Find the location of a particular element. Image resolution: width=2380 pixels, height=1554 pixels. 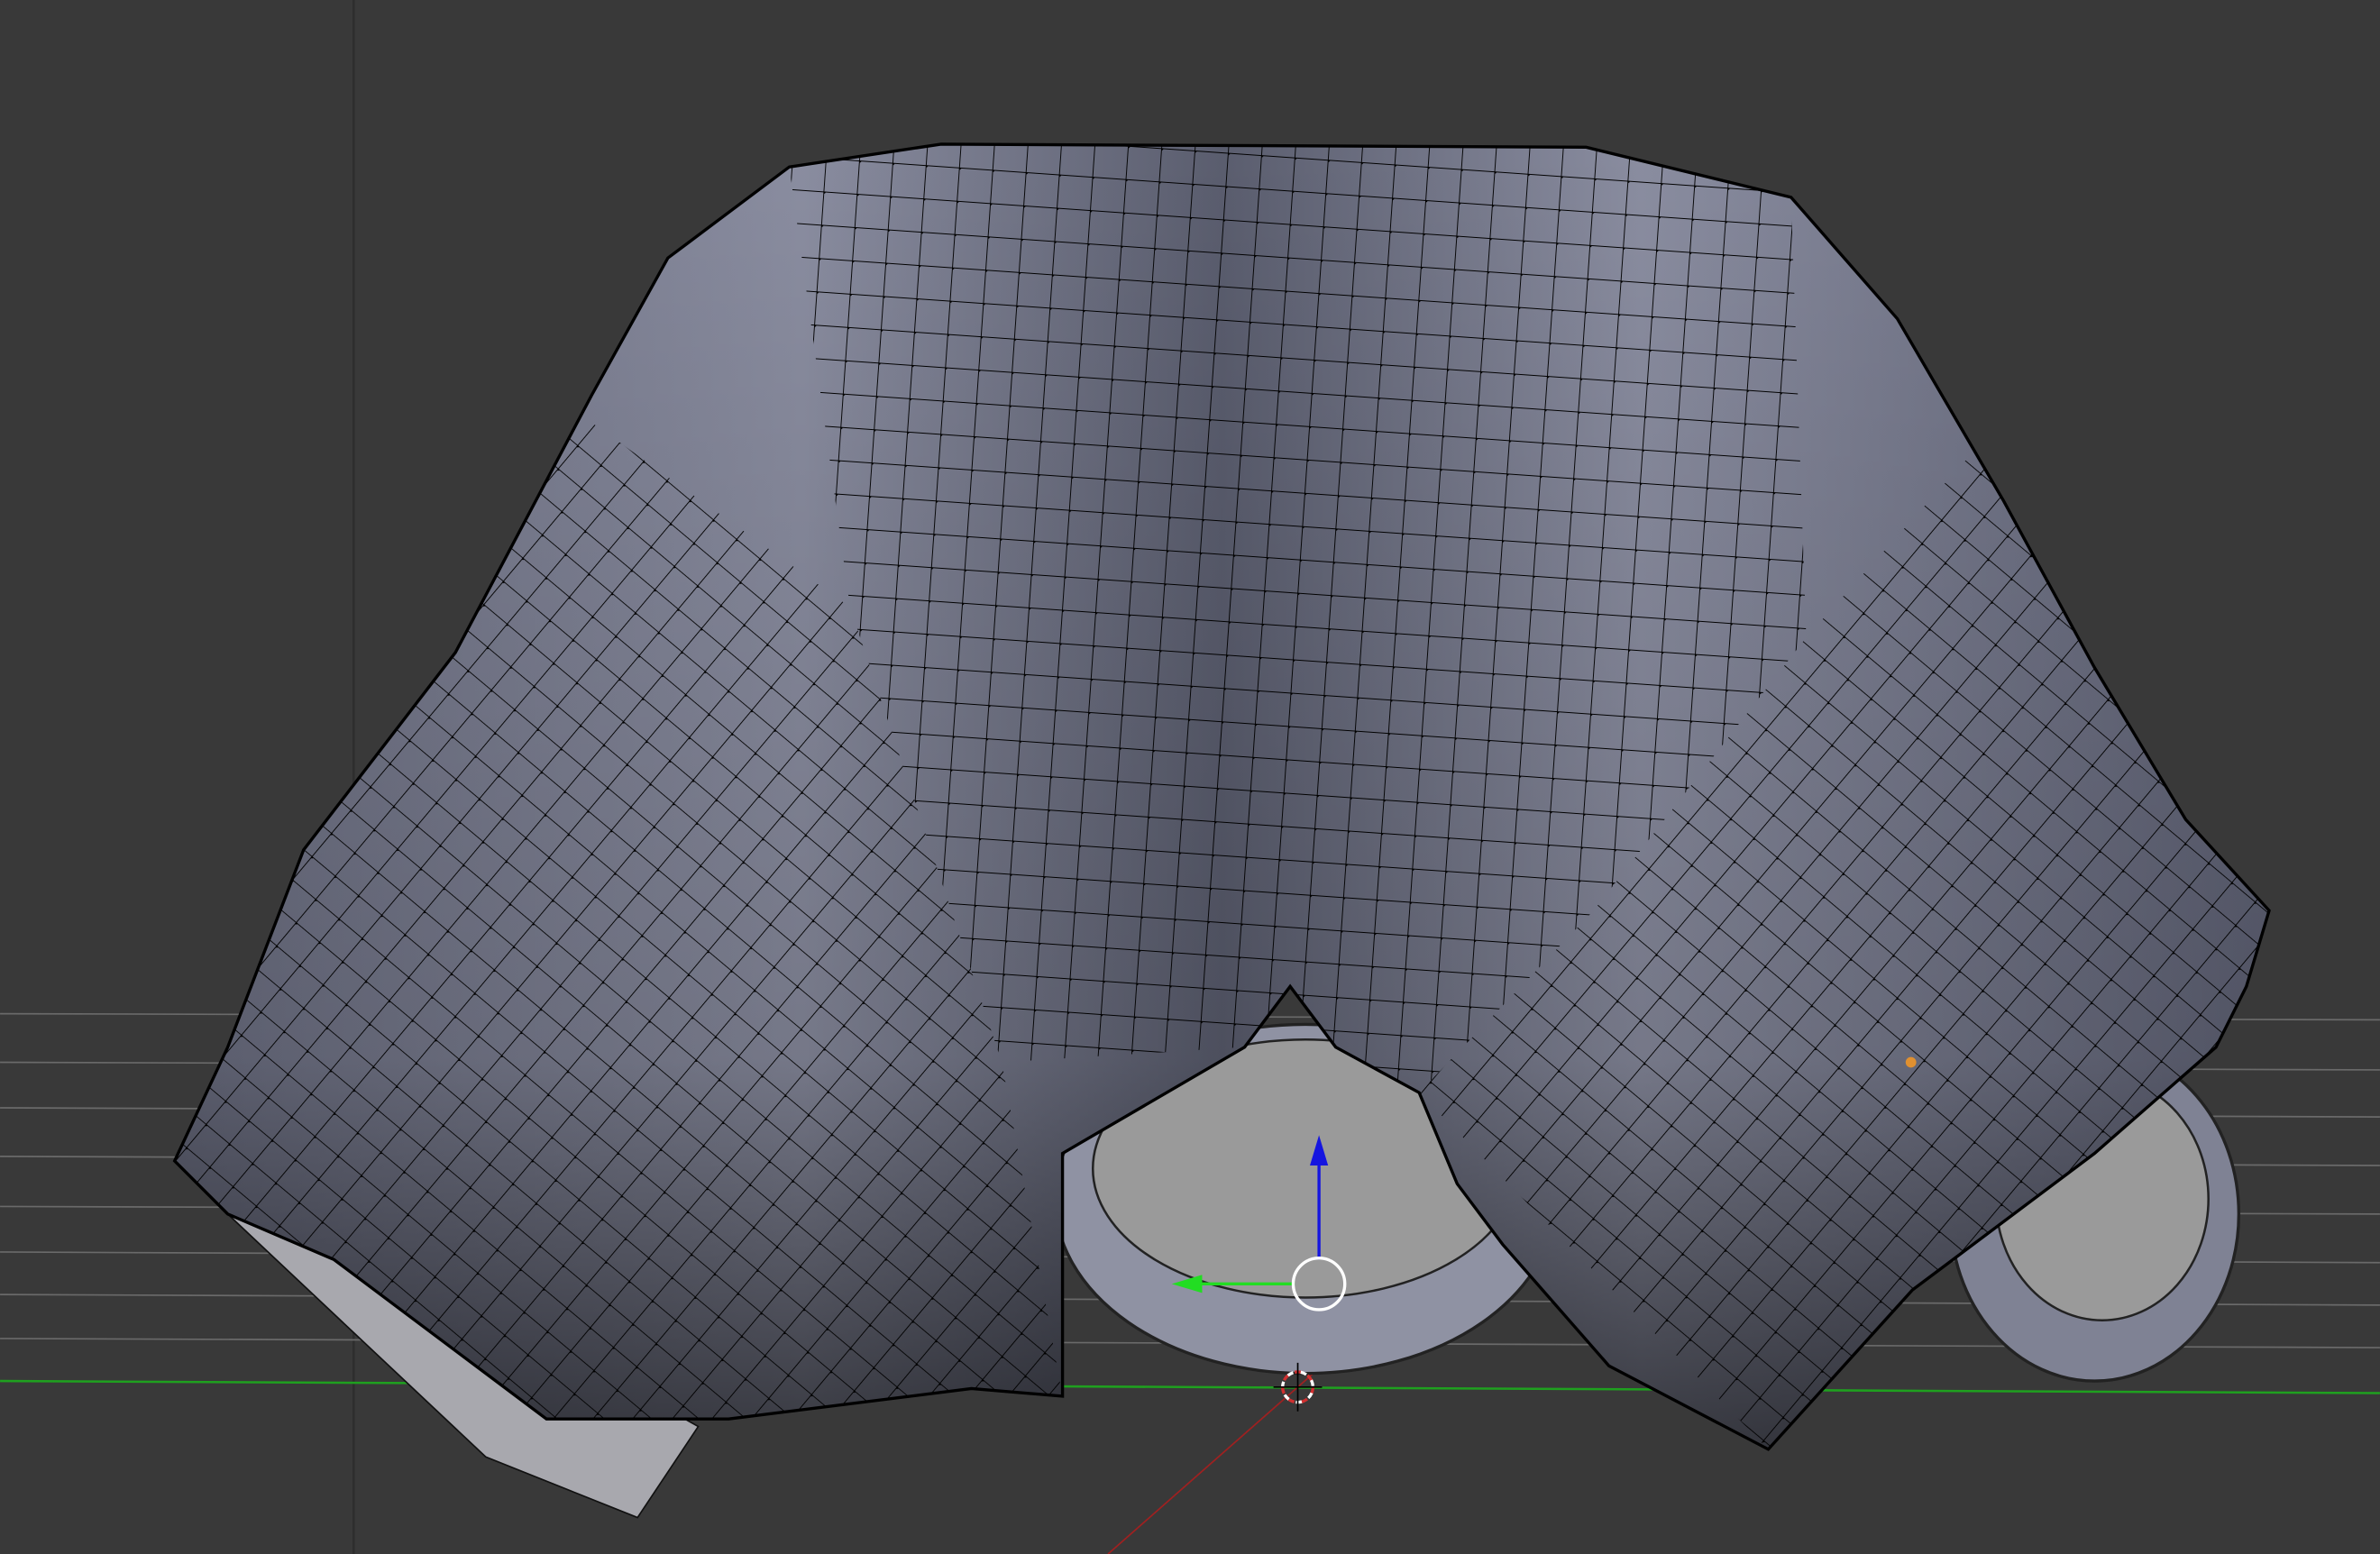

x-axis-line is located at coordinates (1190, 1386).